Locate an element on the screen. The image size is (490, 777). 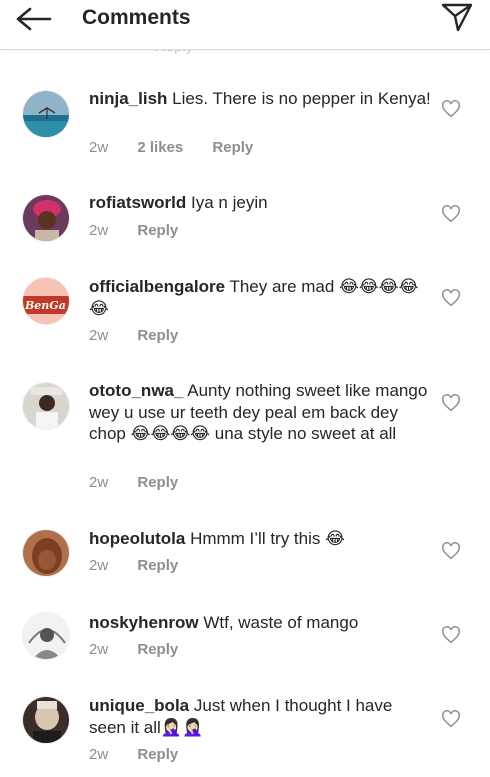
comment-username: rofiatsworld is located at coordinates (137, 202).